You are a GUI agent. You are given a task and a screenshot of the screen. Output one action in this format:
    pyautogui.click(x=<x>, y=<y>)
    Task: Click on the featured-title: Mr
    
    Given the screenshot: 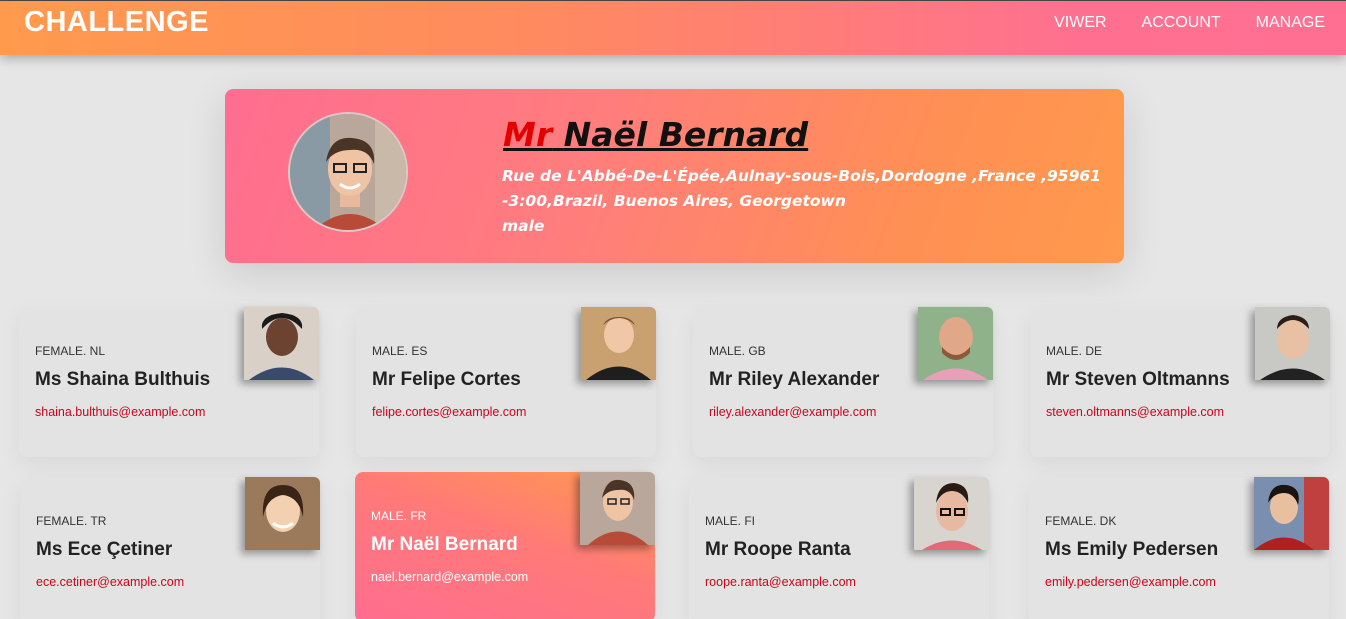 What is the action you would take?
    pyautogui.click(x=528, y=134)
    